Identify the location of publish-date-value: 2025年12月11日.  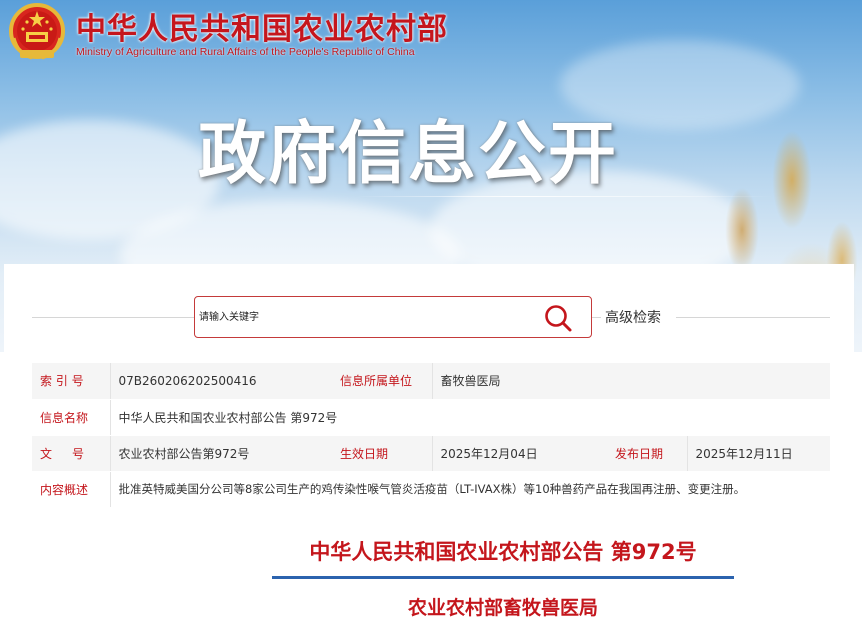
(758, 453).